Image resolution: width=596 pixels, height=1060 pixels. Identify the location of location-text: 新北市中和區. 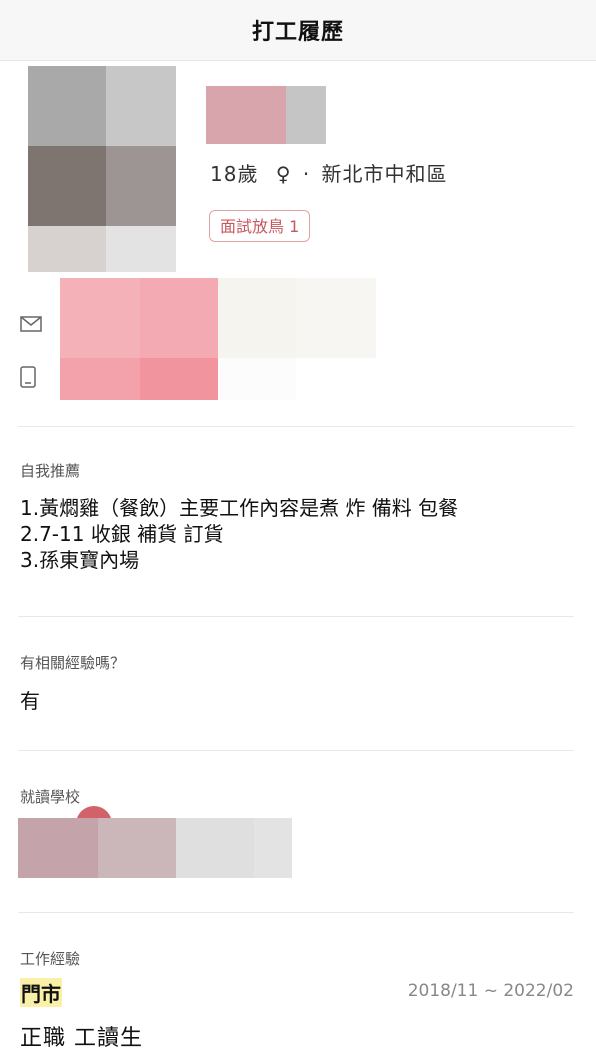
(384, 174).